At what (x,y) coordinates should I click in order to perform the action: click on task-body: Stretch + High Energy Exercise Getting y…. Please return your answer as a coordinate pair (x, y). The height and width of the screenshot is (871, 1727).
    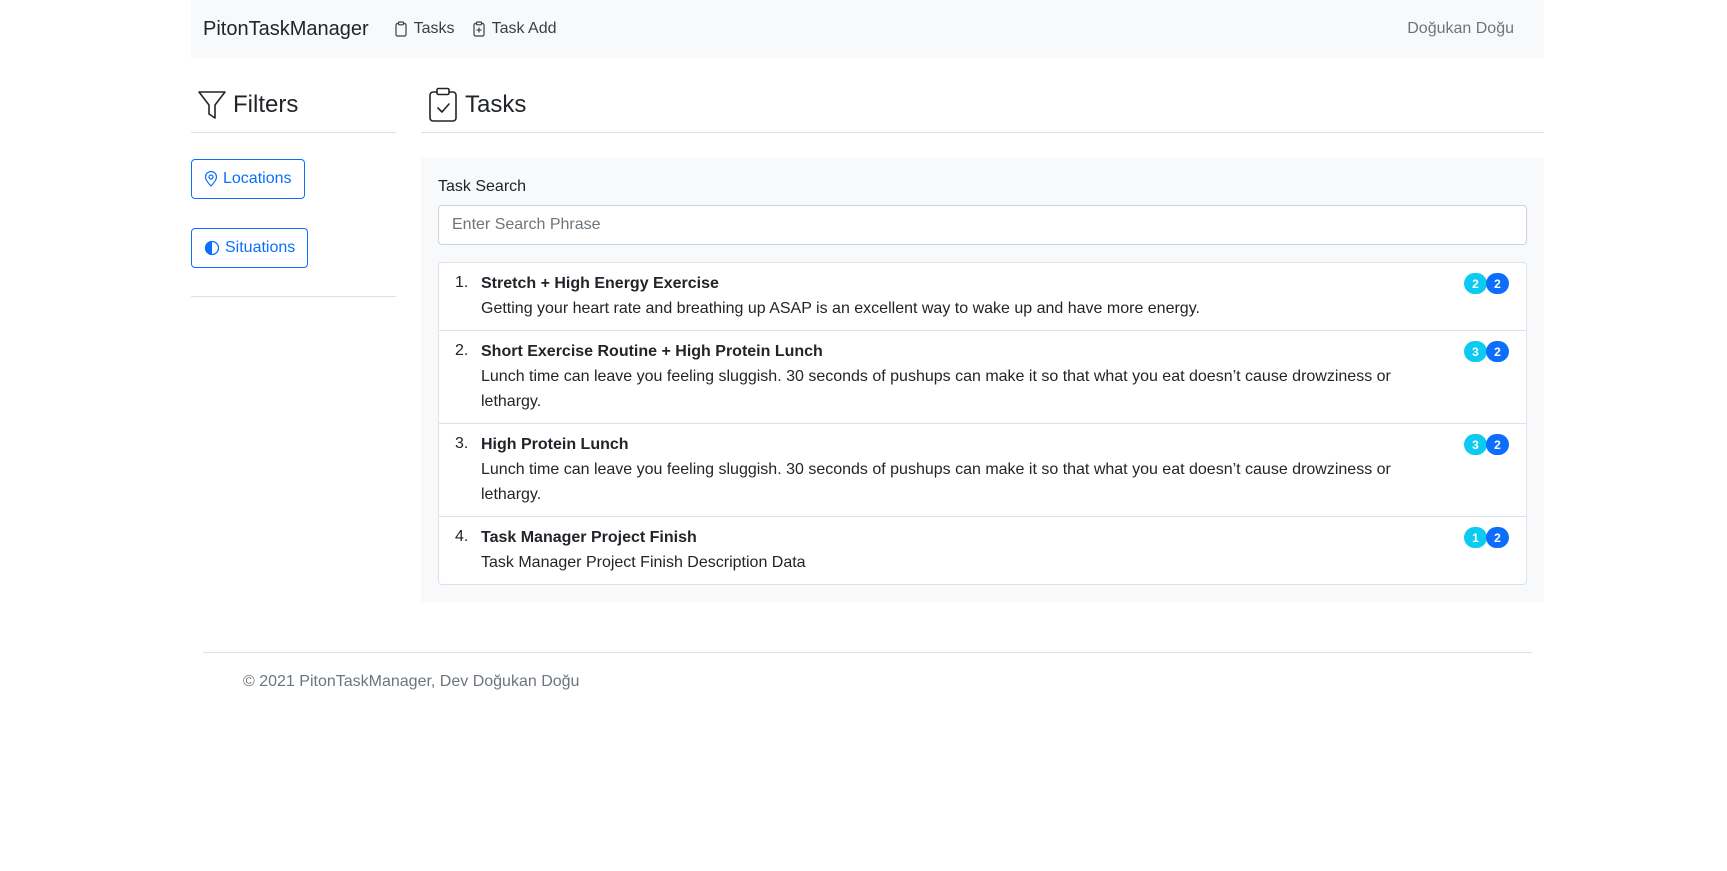
    Looking at the image, I should click on (995, 297).